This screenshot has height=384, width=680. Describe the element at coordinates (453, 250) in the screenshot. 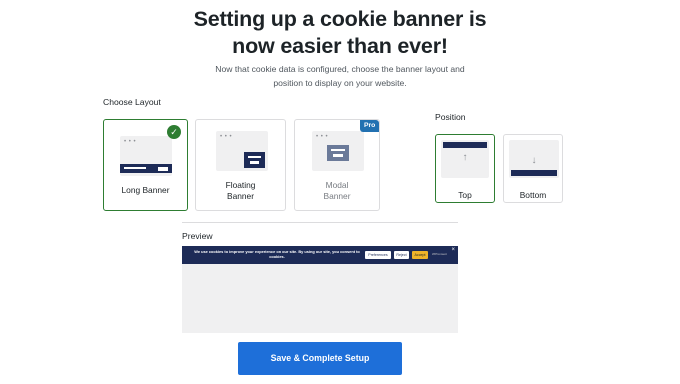

I see `preview-close-icon: ×` at that location.